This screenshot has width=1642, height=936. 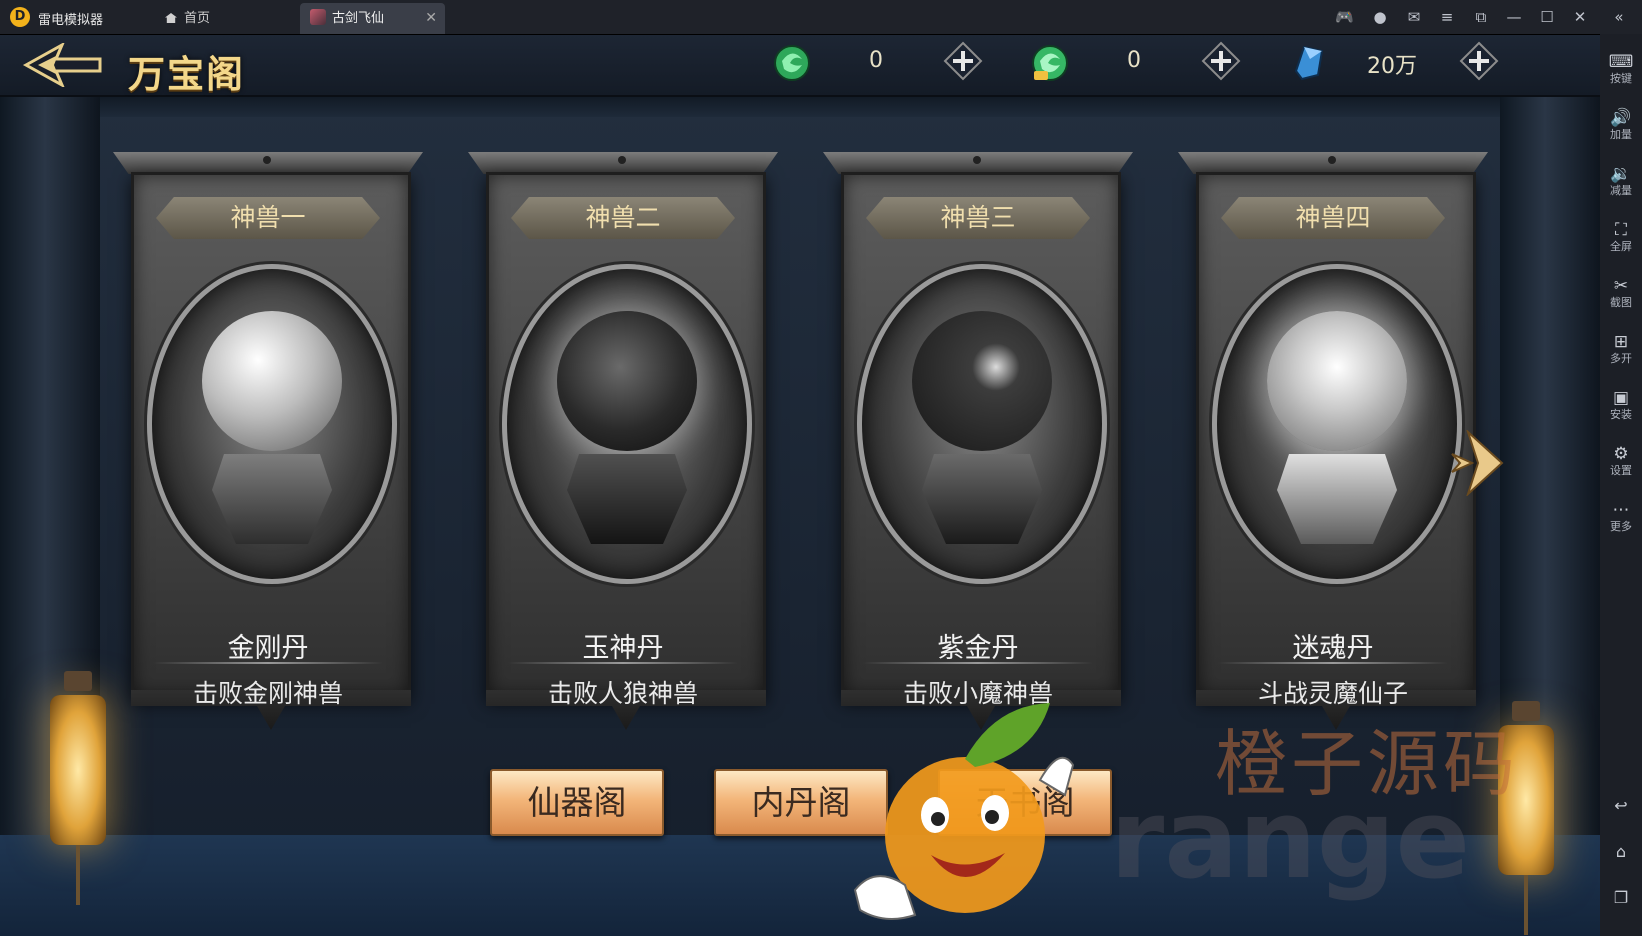 I want to click on maximize-icon: ☐, so click(x=1547, y=17).